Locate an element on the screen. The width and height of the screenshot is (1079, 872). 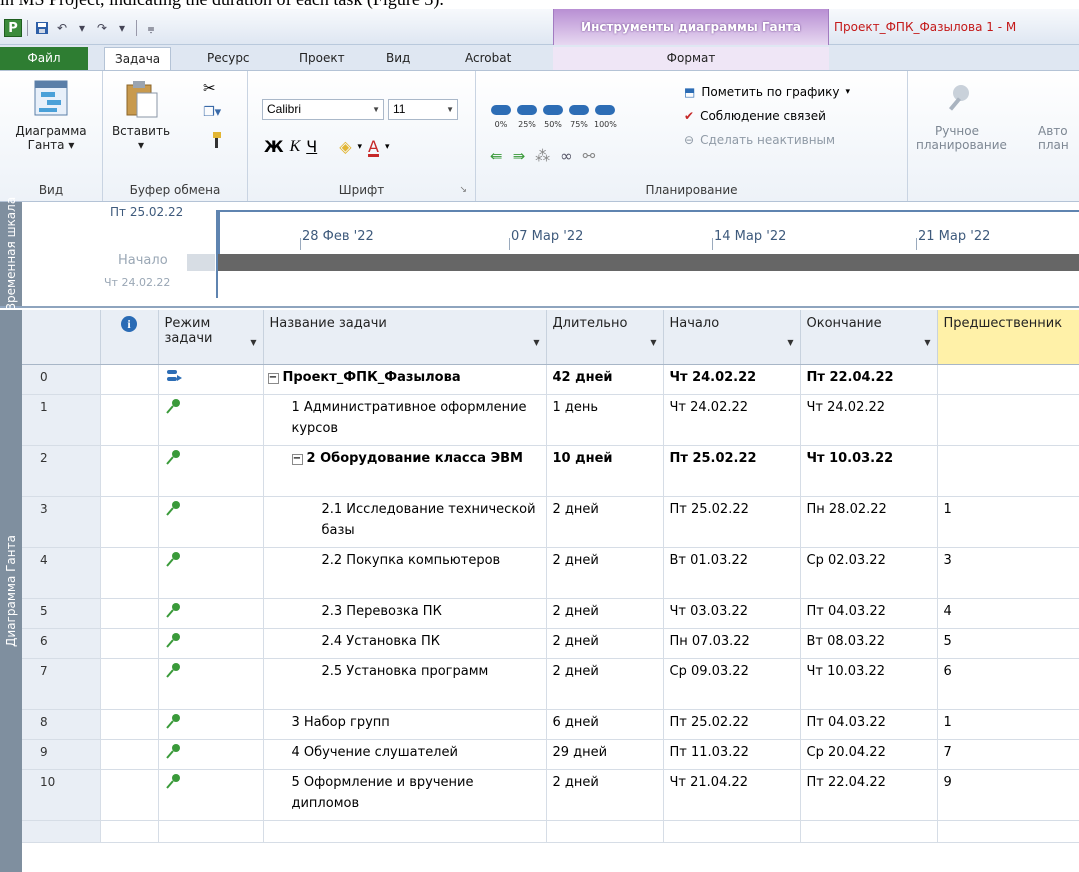
predecessors-cell: 7 is located at coordinates (1008, 754).